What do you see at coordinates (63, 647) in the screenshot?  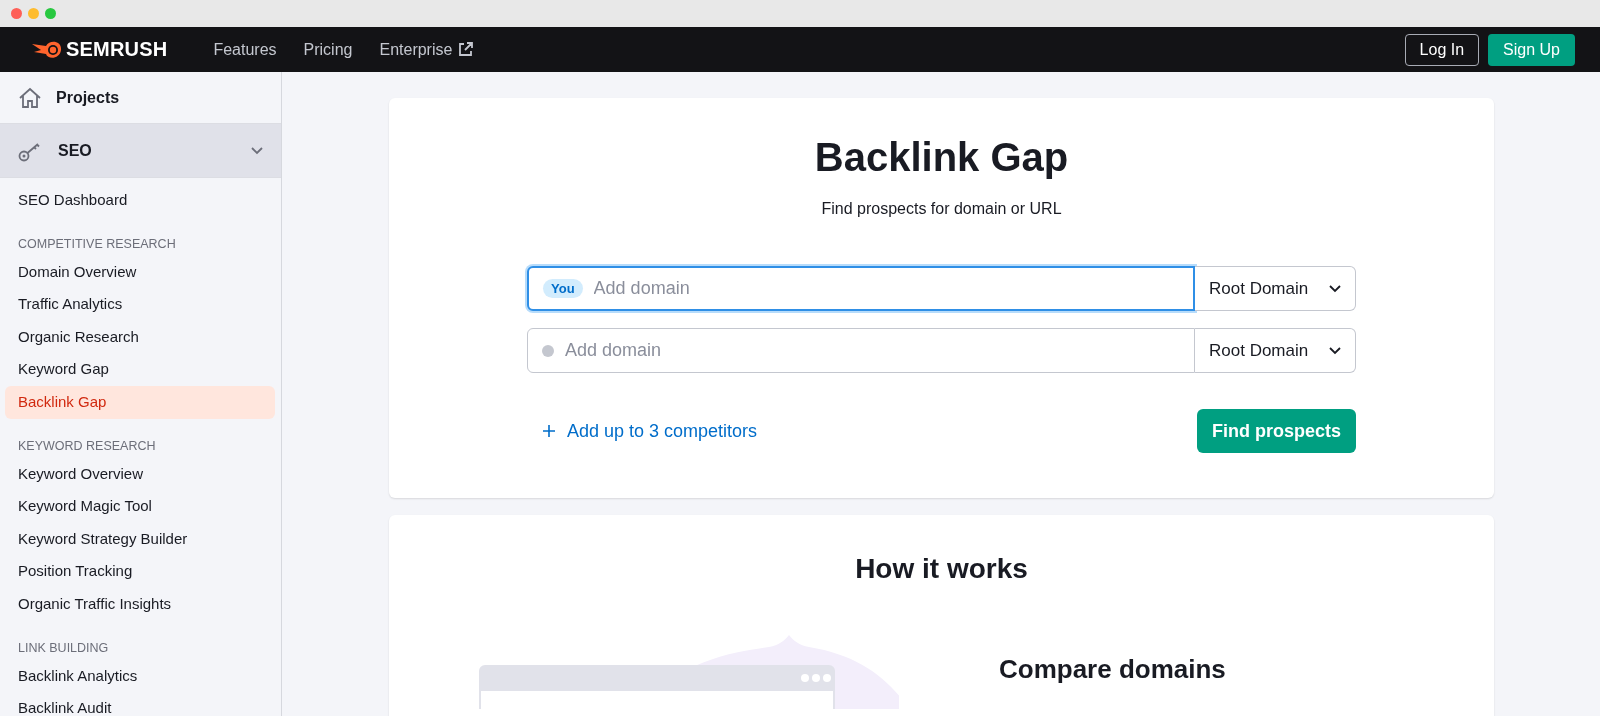 I see `section-heading: LINK BUILDING` at bounding box center [63, 647].